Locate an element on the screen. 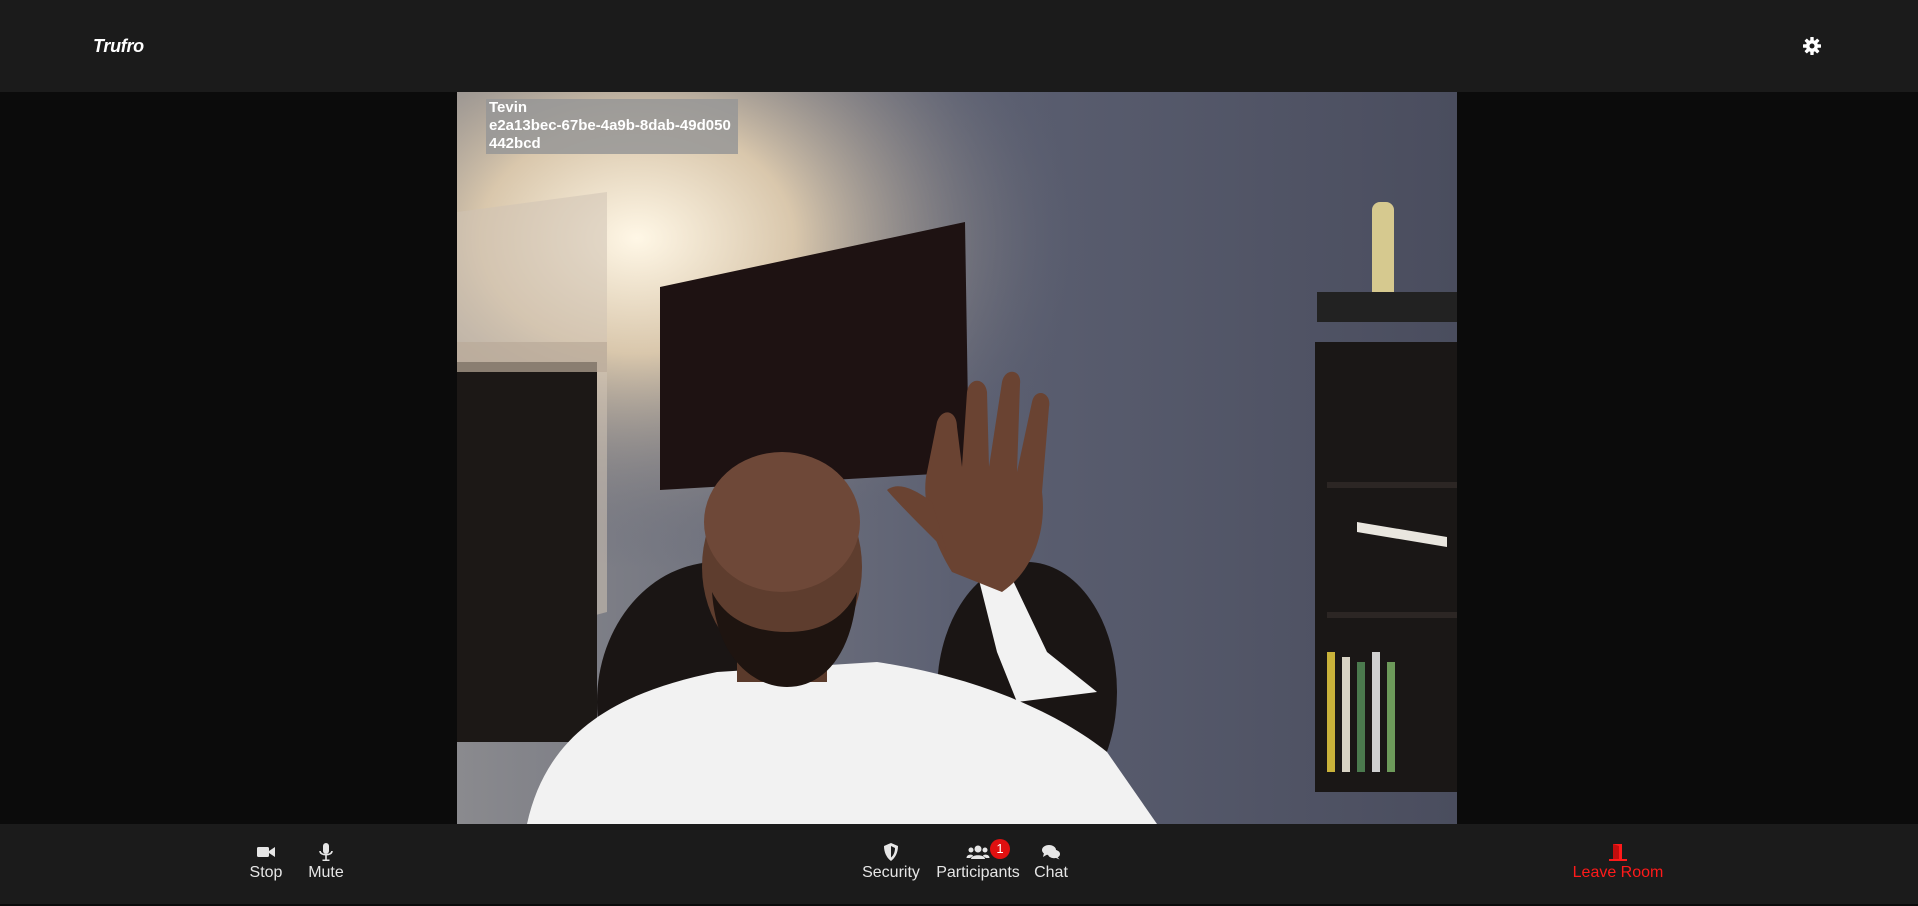 Image resolution: width=1918 pixels, height=906 pixels. participants-label: Participants is located at coordinates (978, 872).